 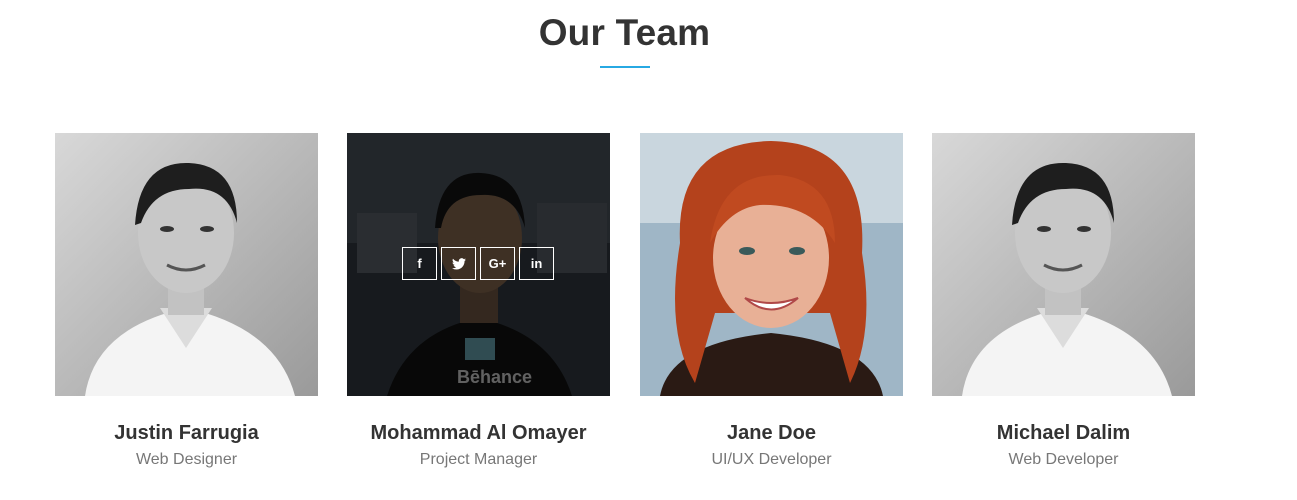 What do you see at coordinates (624, 32) in the screenshot?
I see `section-title: Our Team` at bounding box center [624, 32].